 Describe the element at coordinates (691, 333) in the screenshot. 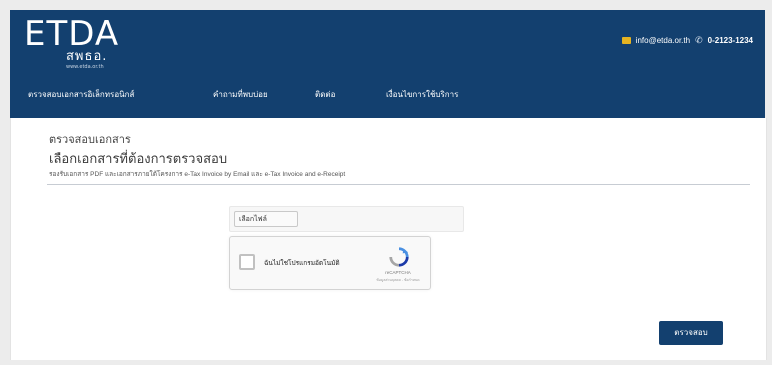

I see `verify-button: ตรวจสอบ` at that location.